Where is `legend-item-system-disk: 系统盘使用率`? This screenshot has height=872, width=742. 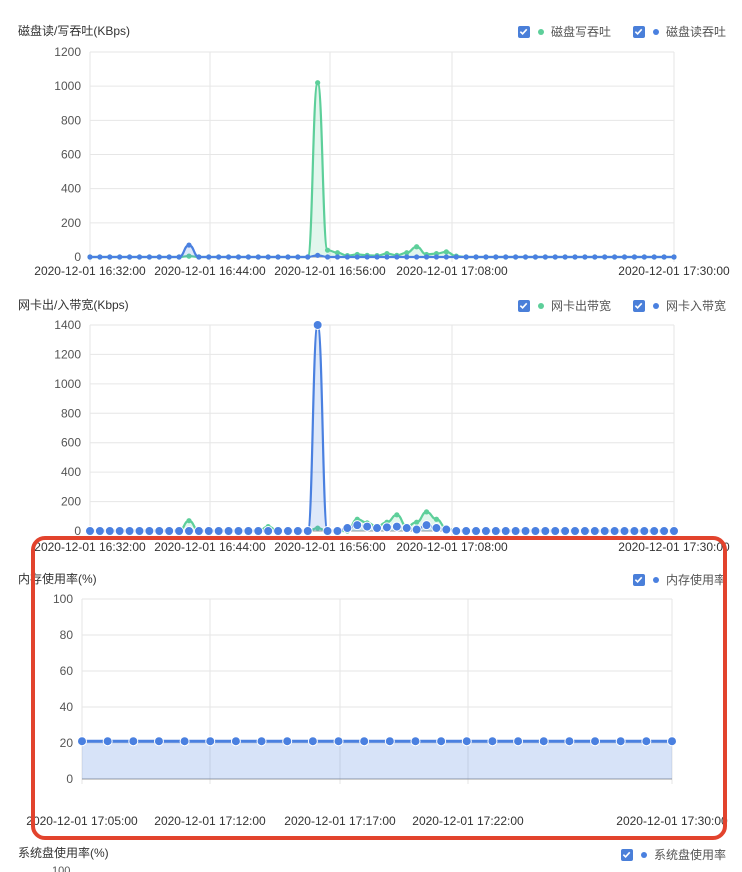
legend-item-system-disk: 系统盘使用率 is located at coordinates (673, 854).